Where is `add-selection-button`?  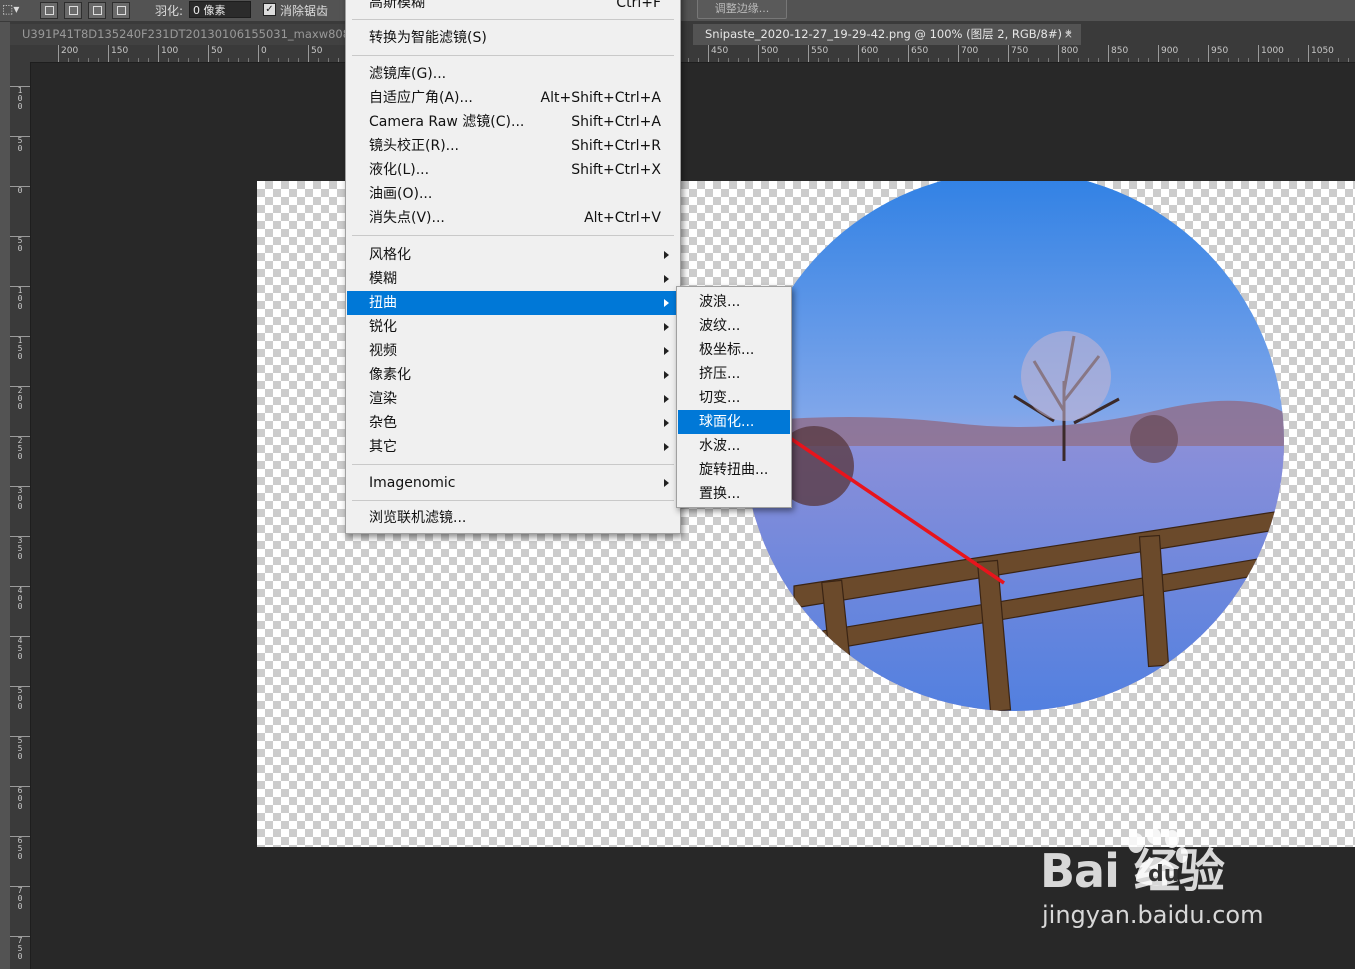 add-selection-button is located at coordinates (73, 10).